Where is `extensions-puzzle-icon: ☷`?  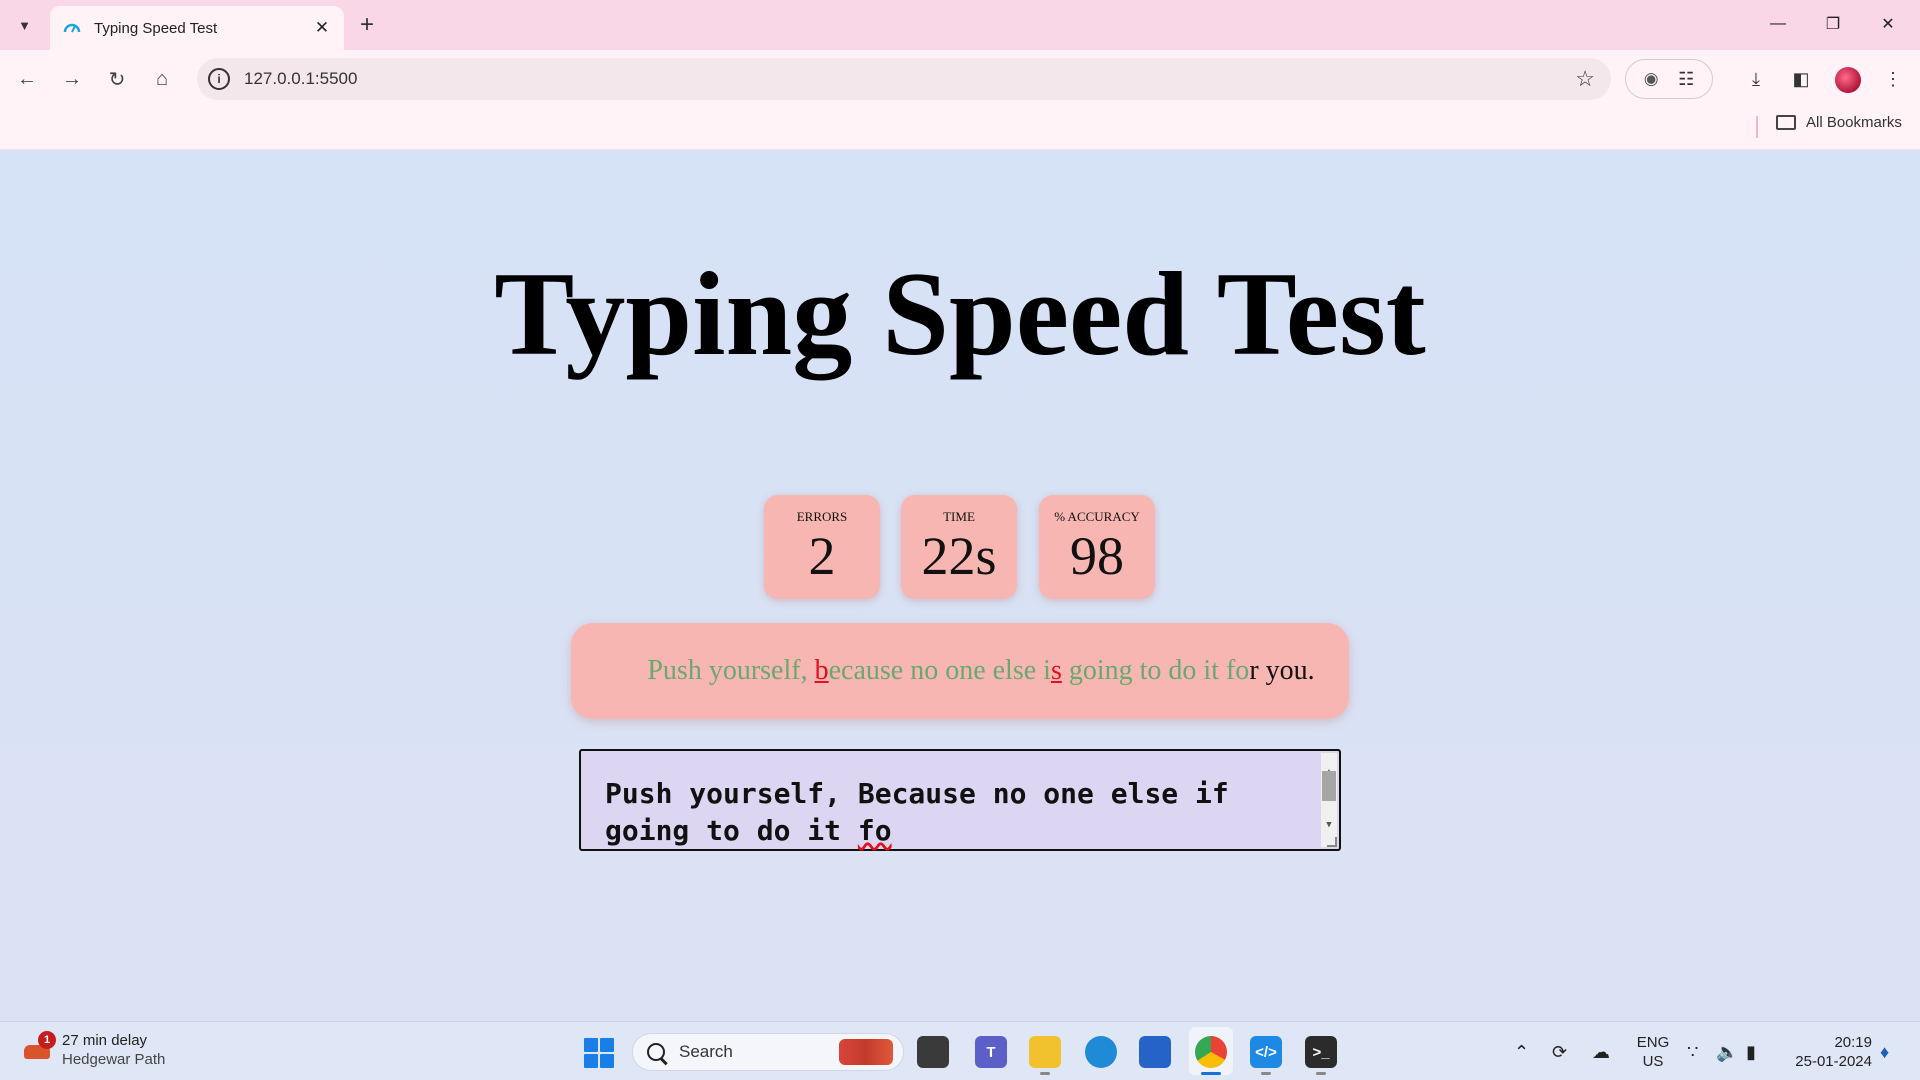 extensions-puzzle-icon: ☷ is located at coordinates (1686, 79).